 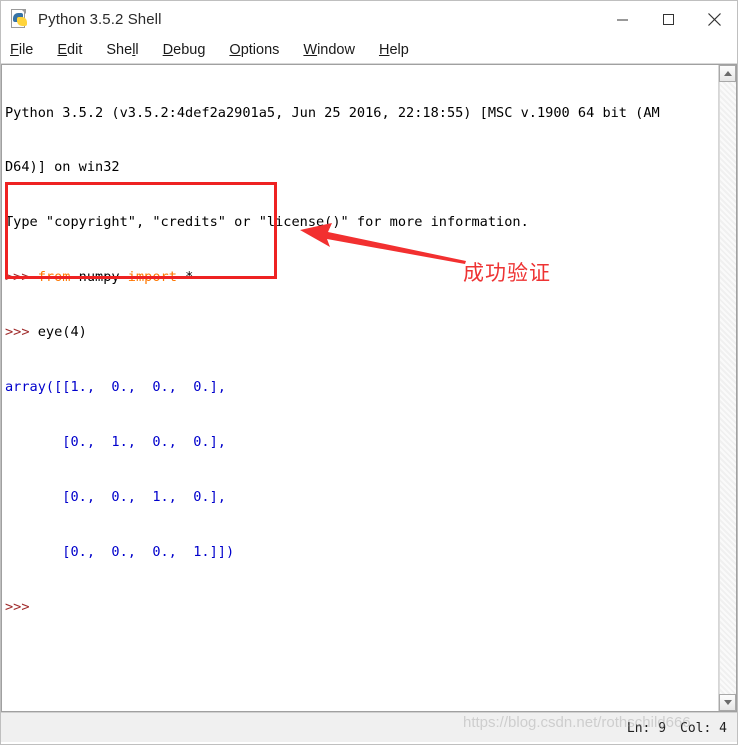 What do you see at coordinates (336, 49) in the screenshot?
I see `menu-label-window: indow` at bounding box center [336, 49].